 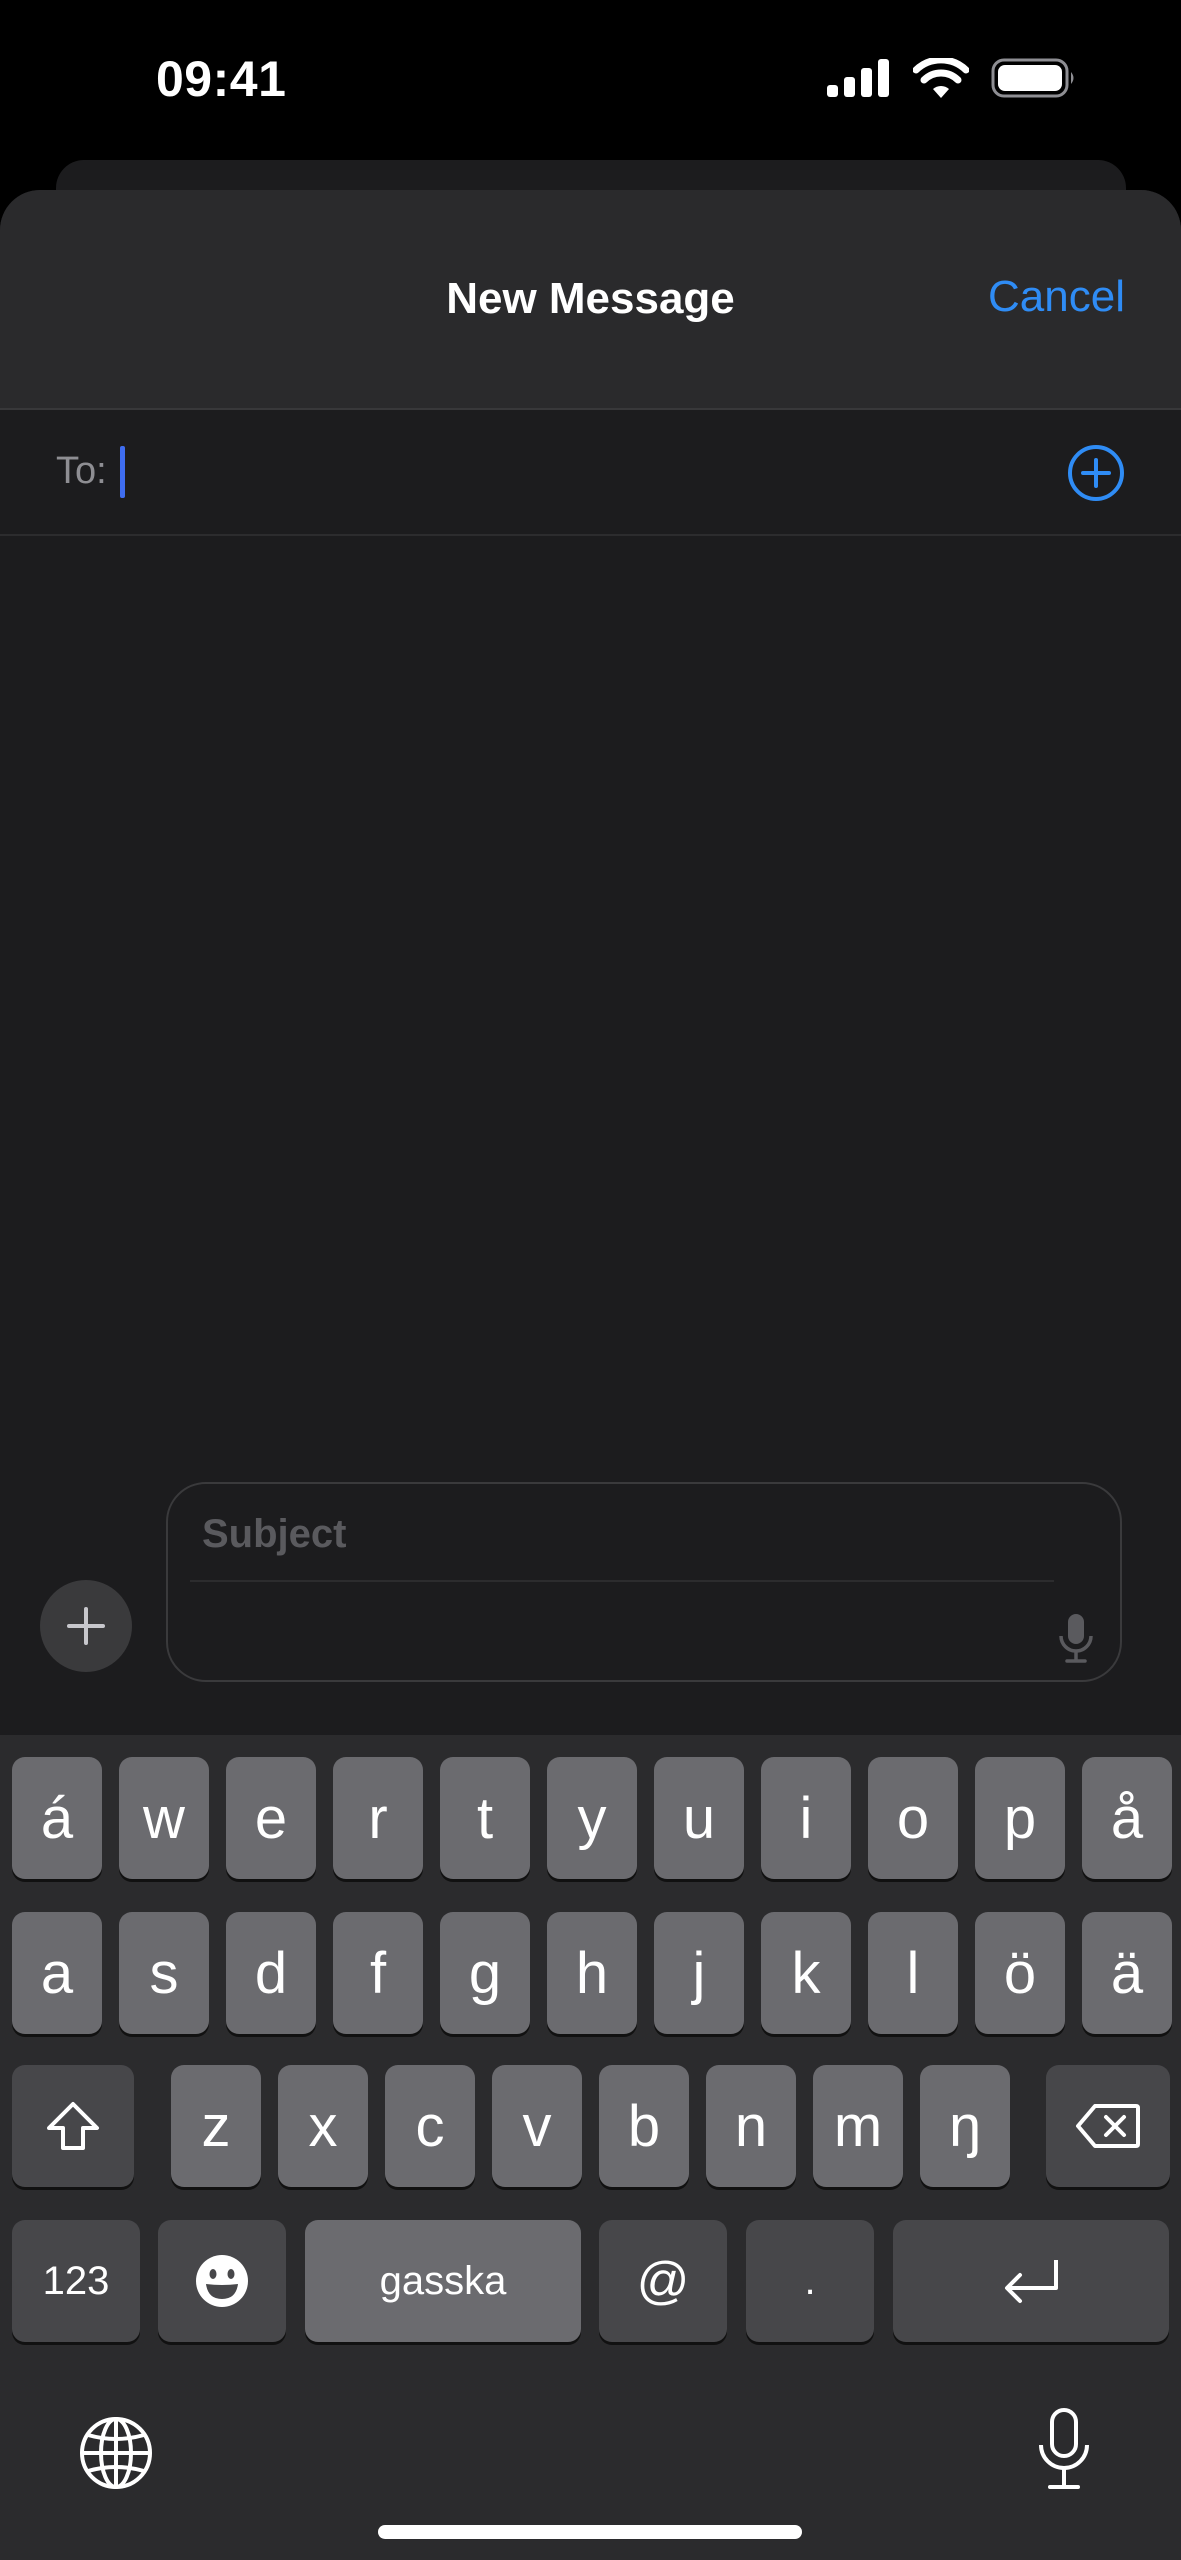 I want to click on key-r: r, so click(x=378, y=1818).